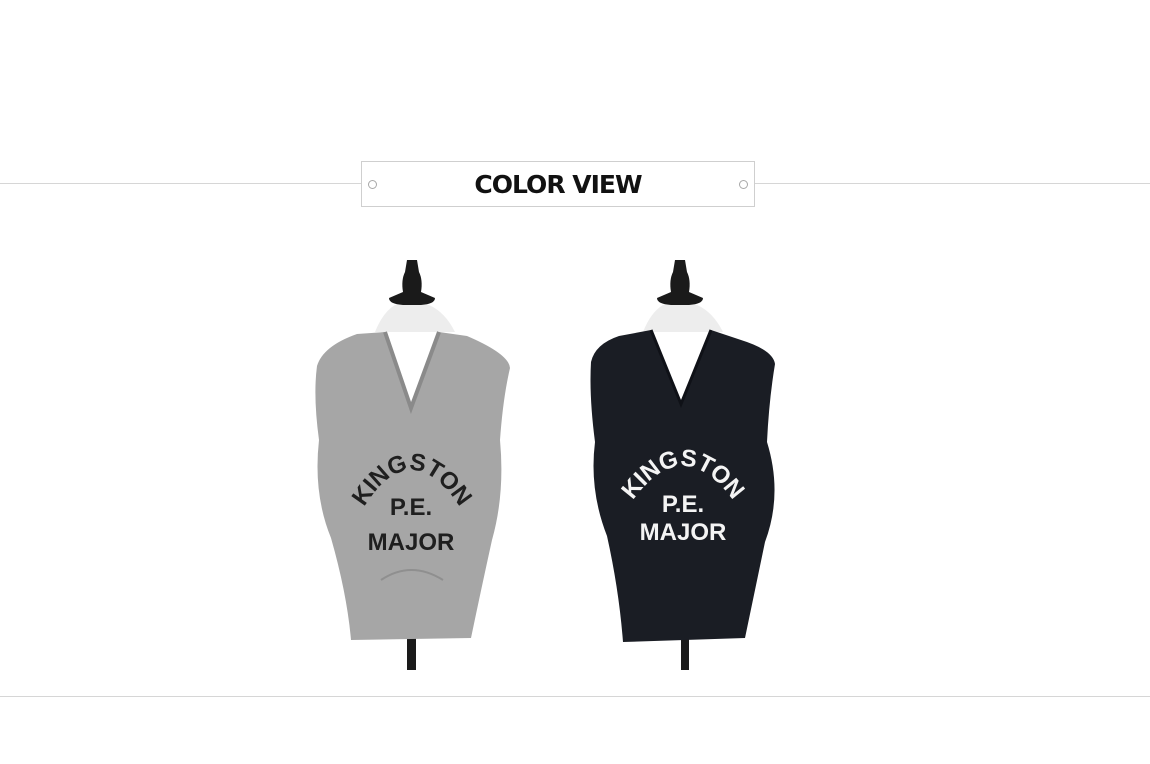 The width and height of the screenshot is (1150, 764). I want to click on section-divider-bottom, so click(575, 696).